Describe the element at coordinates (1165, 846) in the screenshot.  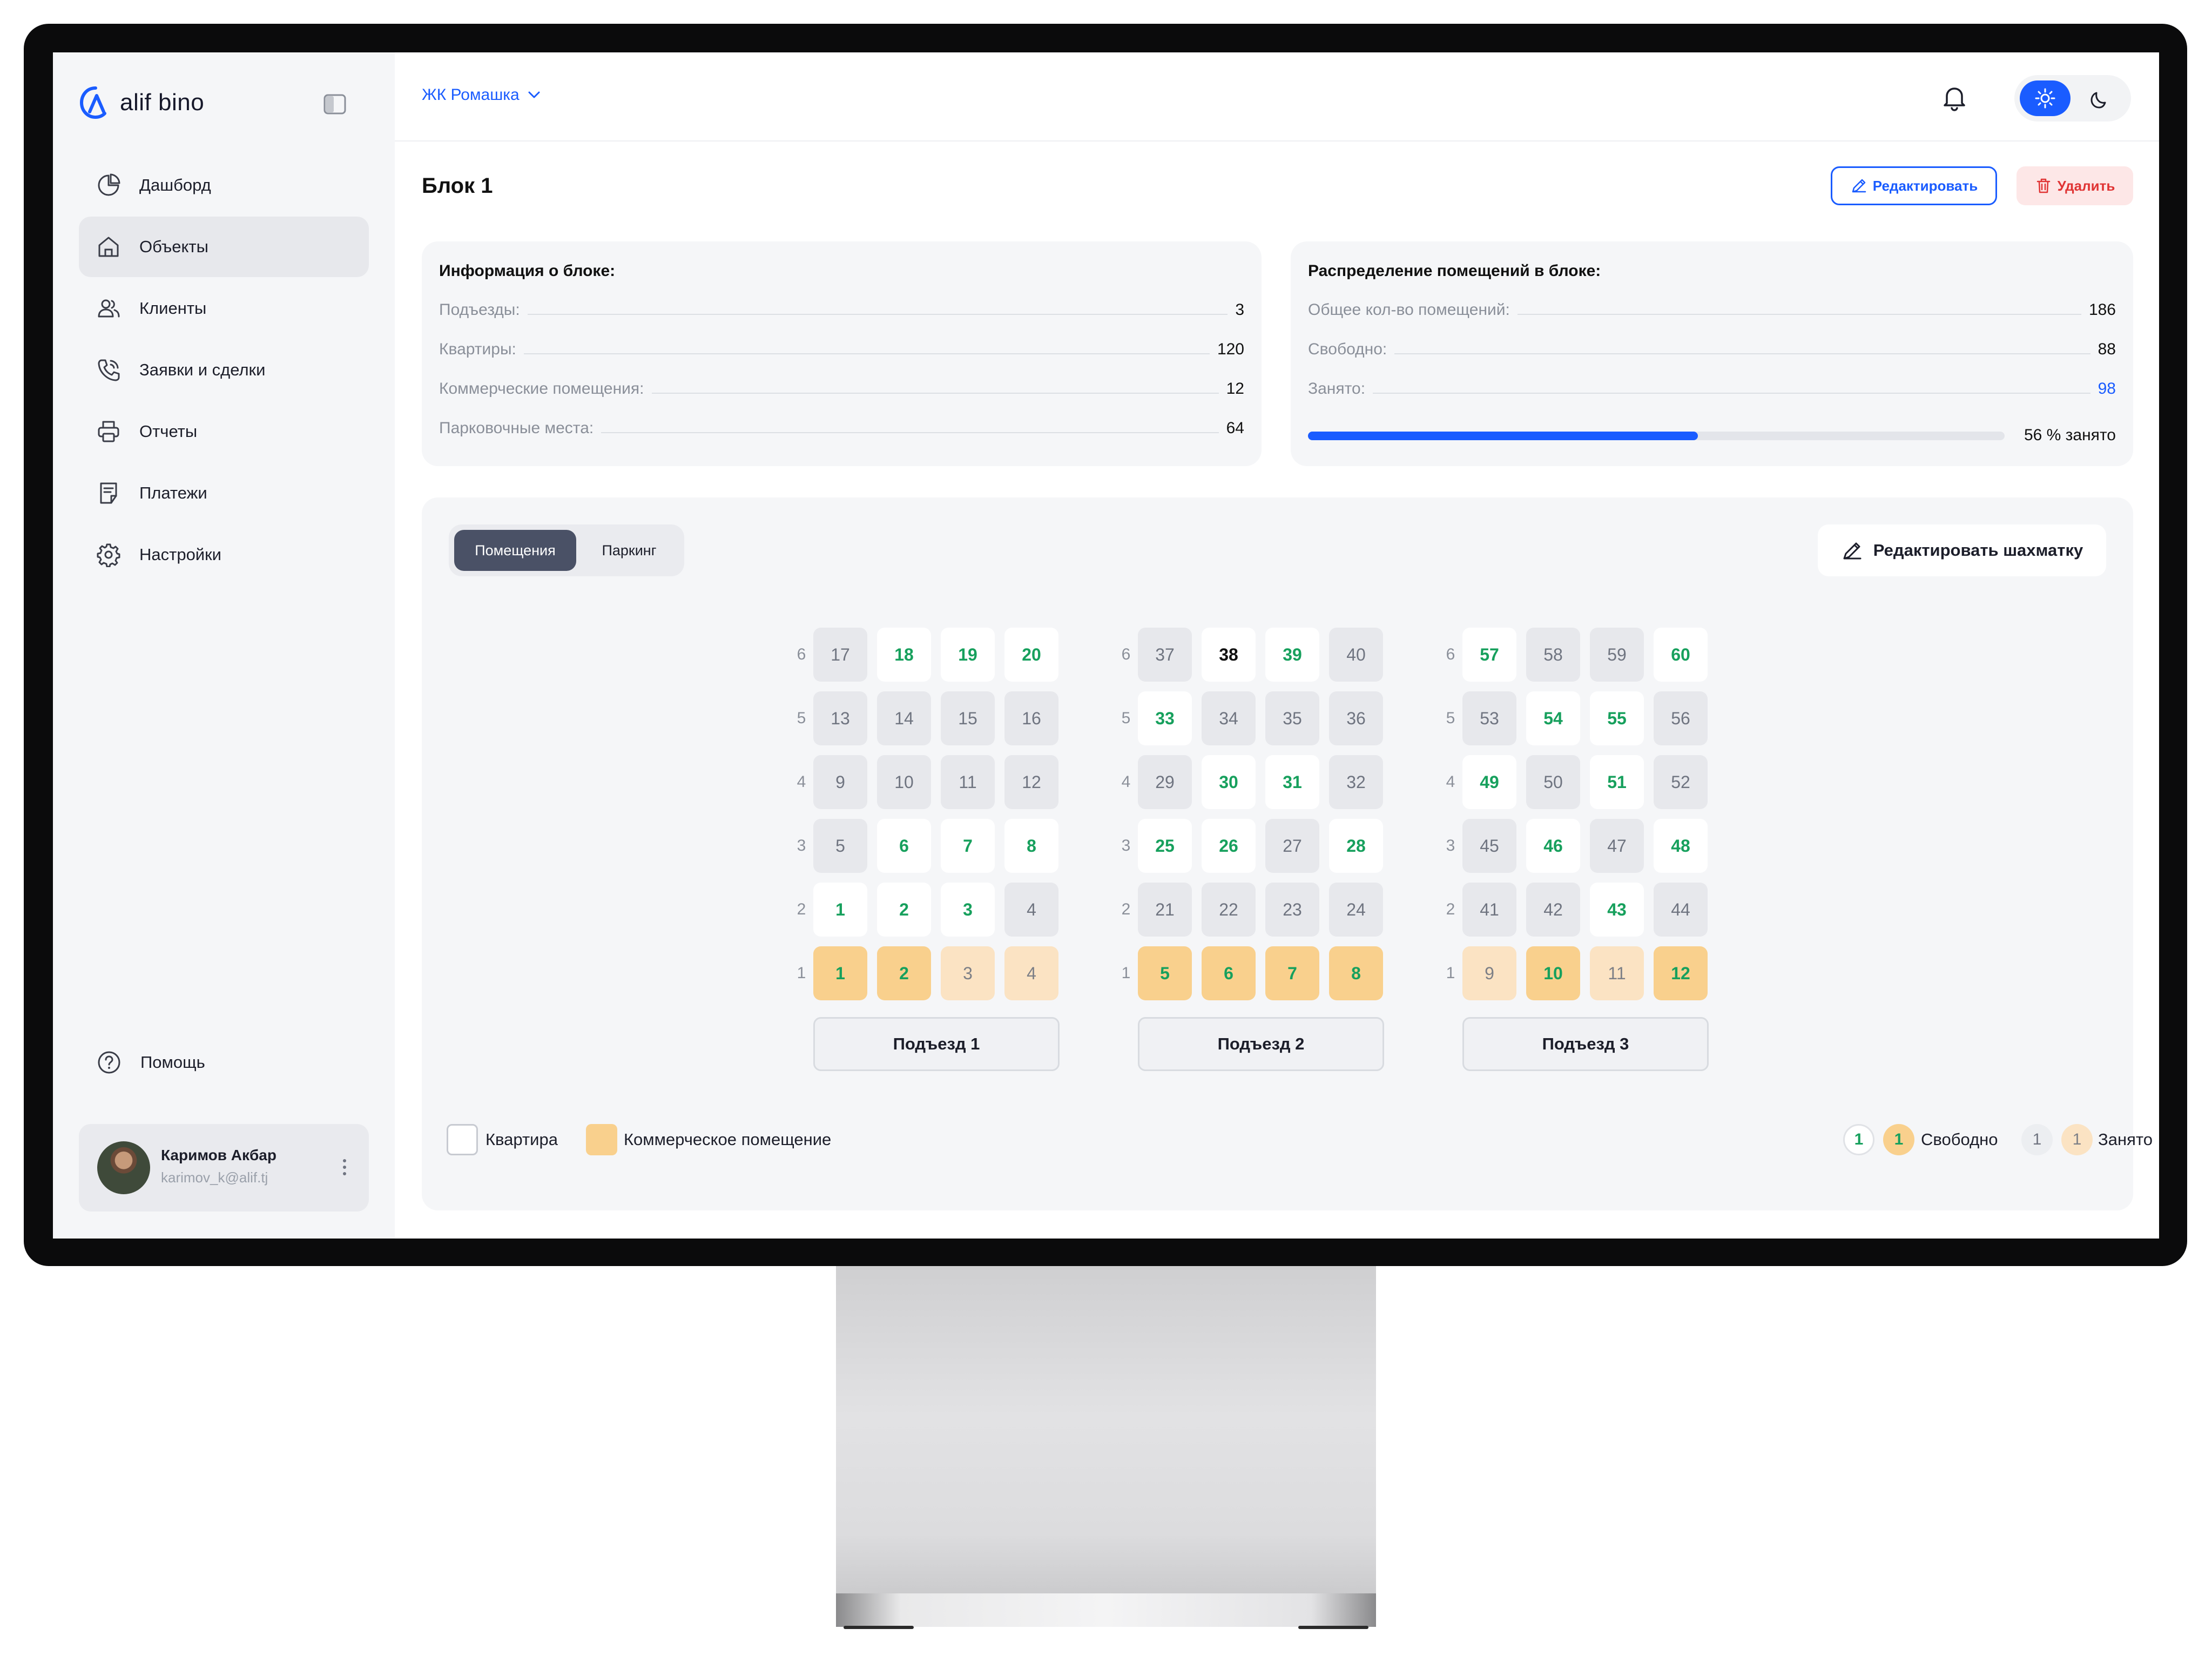
I see `unit-cell: 25` at that location.